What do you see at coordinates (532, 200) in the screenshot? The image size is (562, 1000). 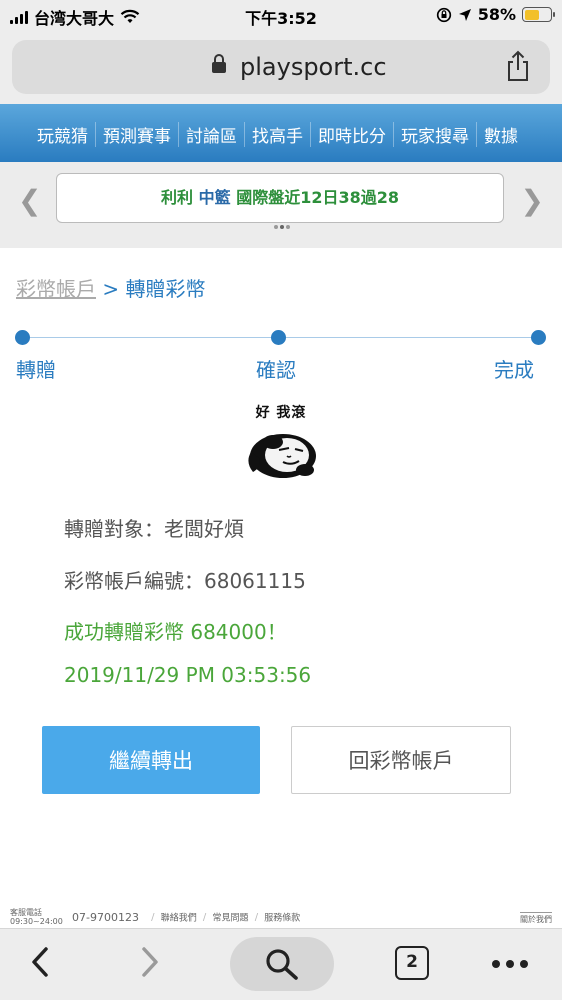 I see `chevron-right-icon: ❯` at bounding box center [532, 200].